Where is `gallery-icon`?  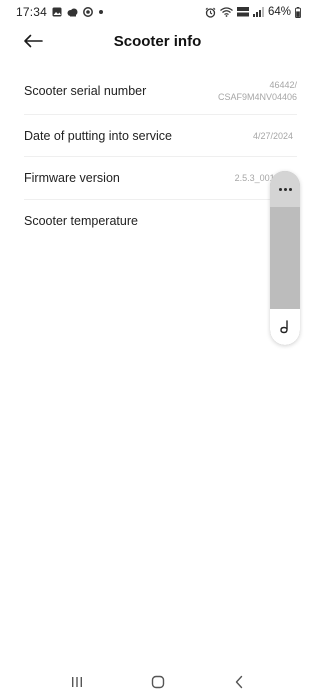
gallery-icon is located at coordinates (57, 12).